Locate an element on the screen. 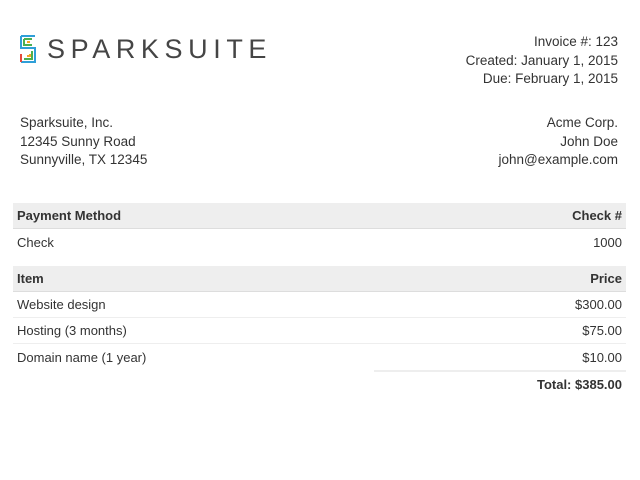 The width and height of the screenshot is (640, 480). company-logo: SPARKSUITE is located at coordinates (145, 49).